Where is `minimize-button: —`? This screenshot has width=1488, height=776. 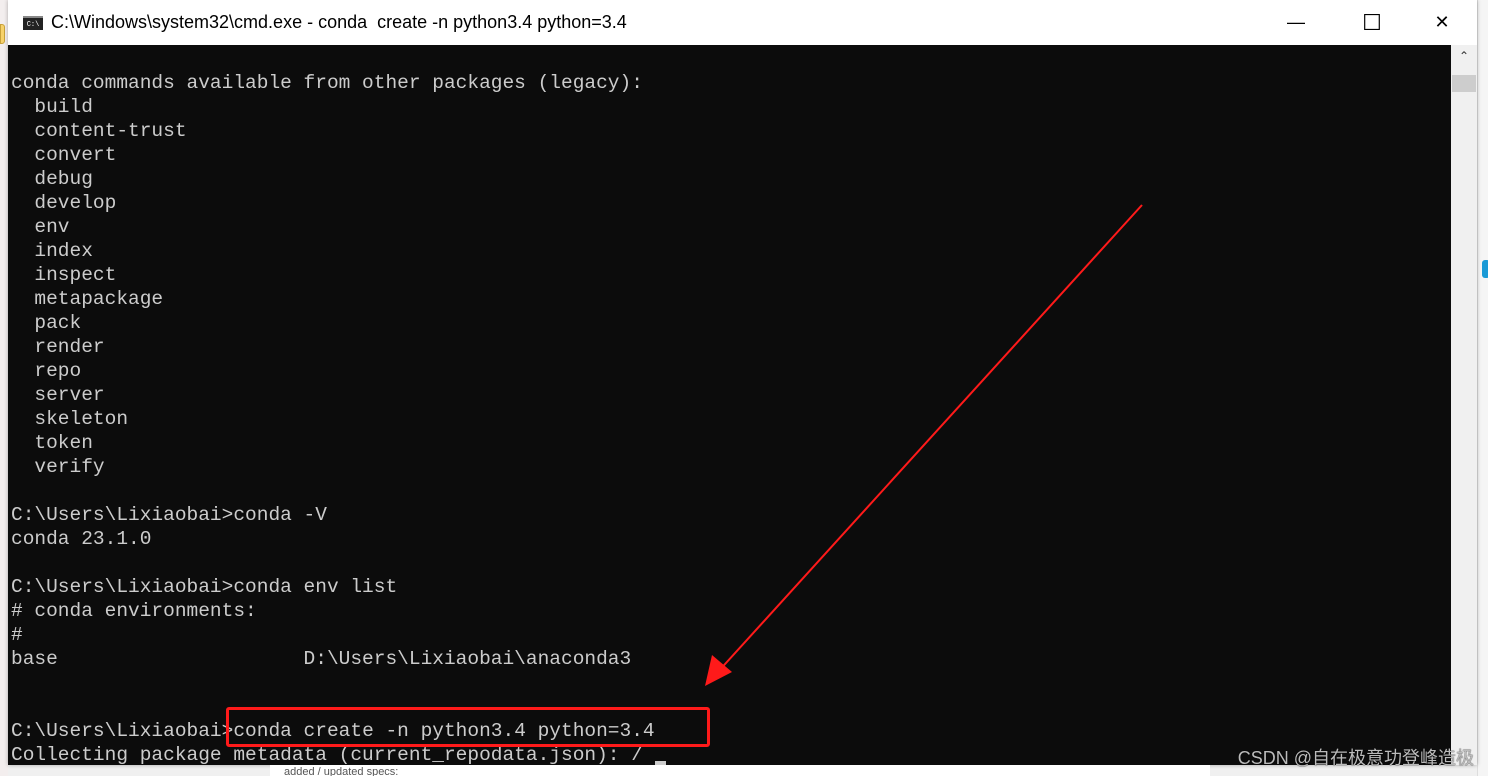
minimize-button: — is located at coordinates (1296, 22).